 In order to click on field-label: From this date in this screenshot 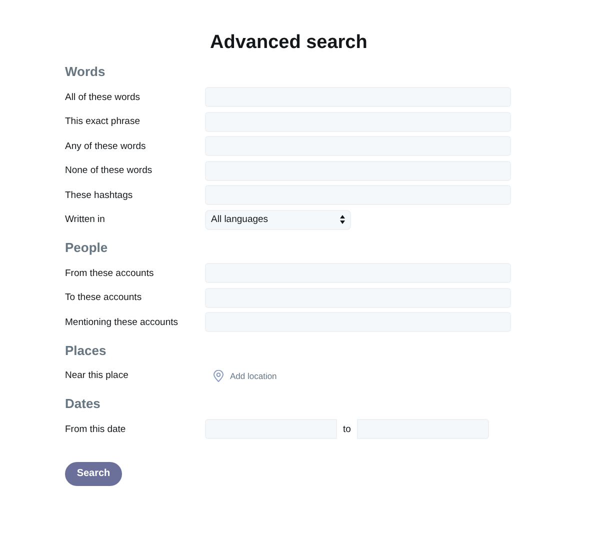, I will do `click(96, 429)`.